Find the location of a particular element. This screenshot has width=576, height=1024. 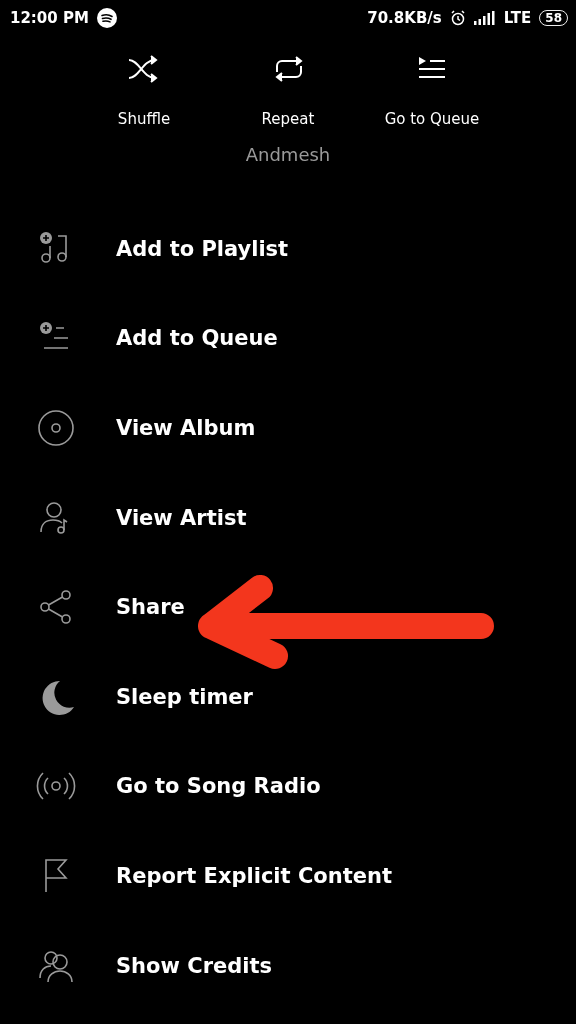

menu-item: Report Explicit Content is located at coordinates (288, 876).